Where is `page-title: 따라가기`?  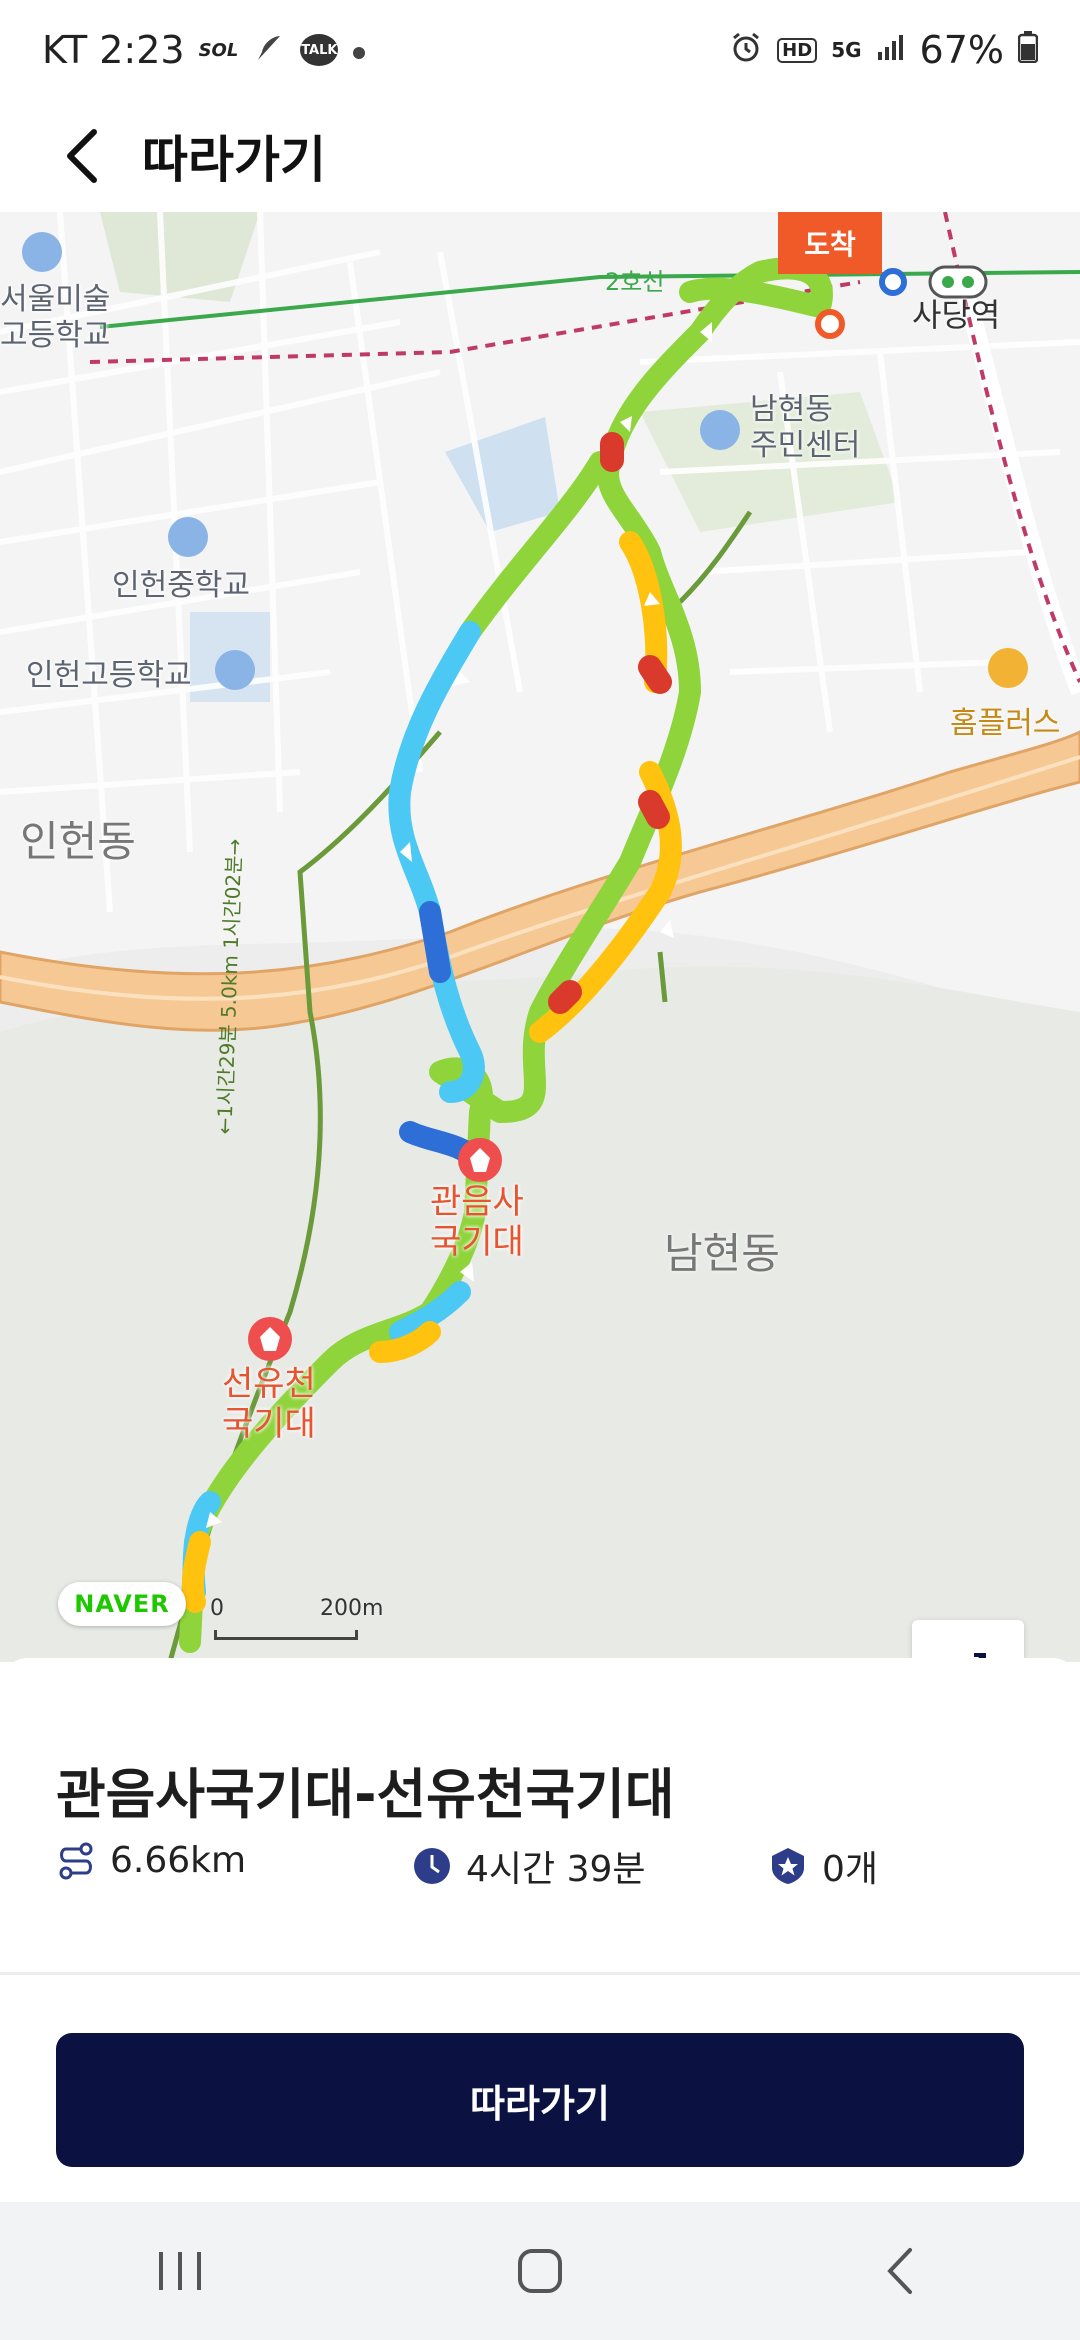
page-title: 따라가기 is located at coordinates (234, 160).